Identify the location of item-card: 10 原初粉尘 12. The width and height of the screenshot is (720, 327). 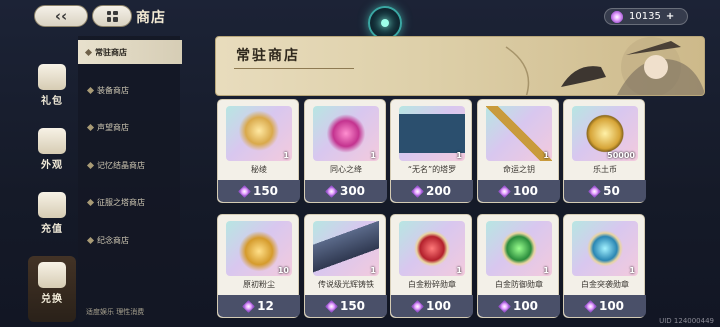
(258, 266).